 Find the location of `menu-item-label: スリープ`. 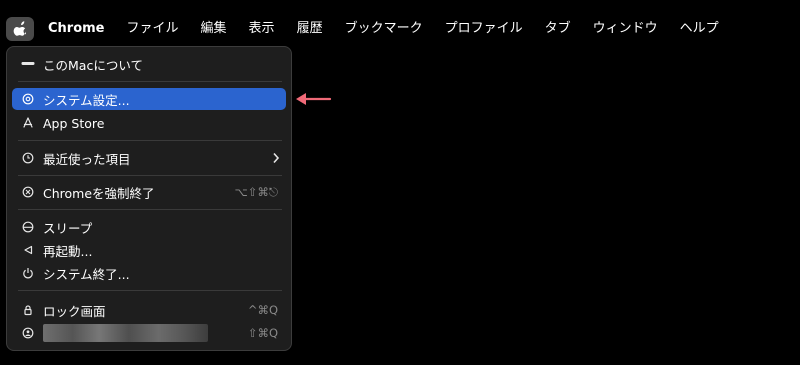

menu-item-label: スリープ is located at coordinates (68, 228).